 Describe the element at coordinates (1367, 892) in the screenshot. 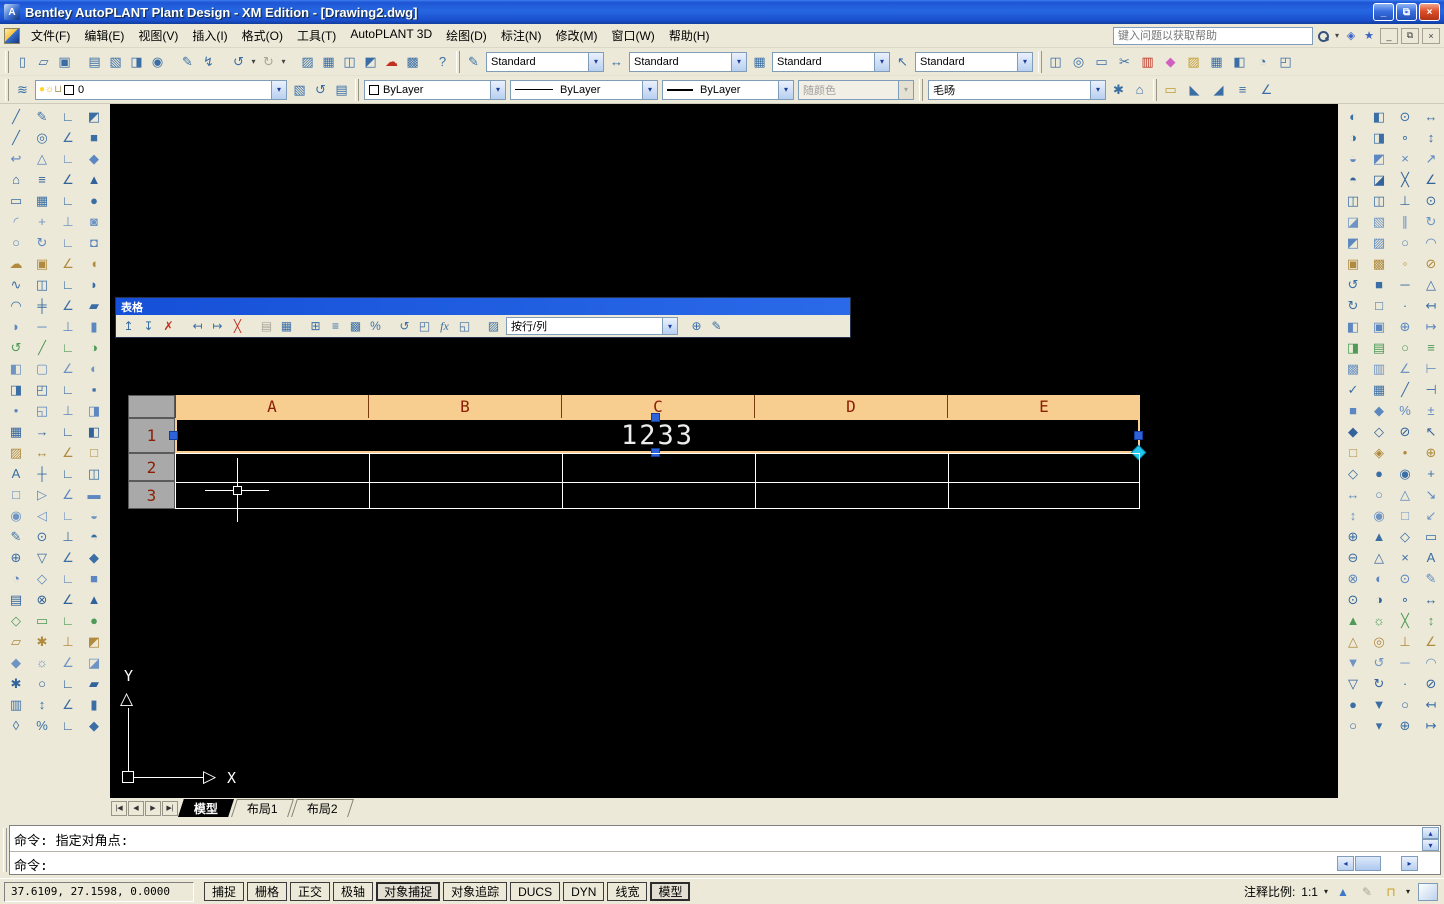

I see `auto-annotate-icon: ✎` at that location.